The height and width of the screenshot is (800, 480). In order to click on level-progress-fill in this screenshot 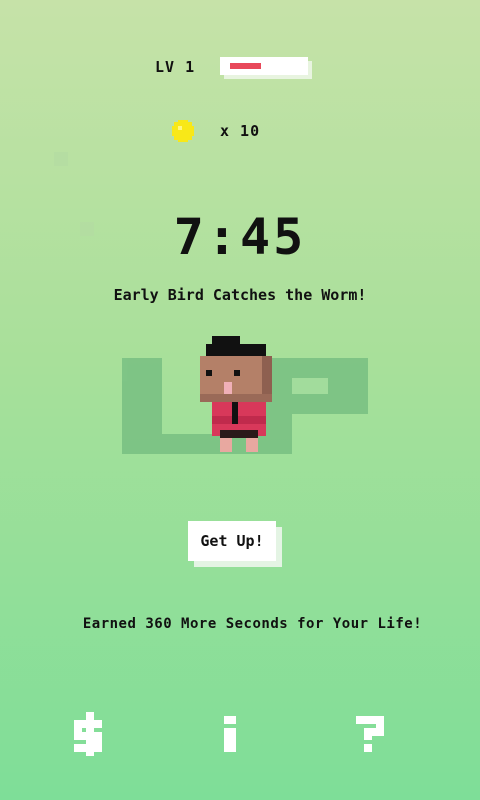, I will do `click(245, 66)`.